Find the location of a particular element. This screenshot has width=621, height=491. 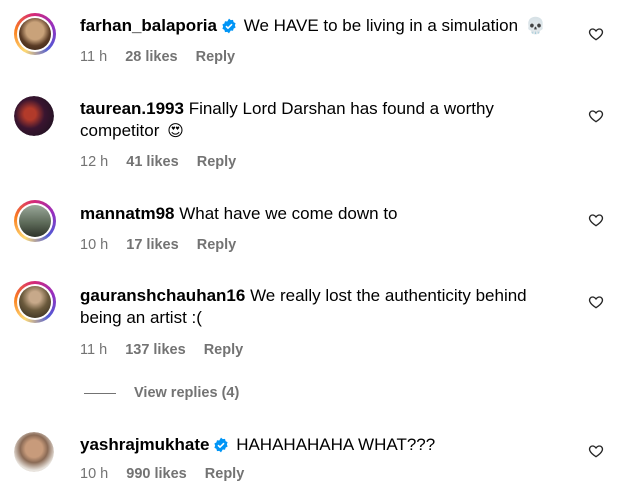

comment-likes: 41 likes is located at coordinates (152, 162).